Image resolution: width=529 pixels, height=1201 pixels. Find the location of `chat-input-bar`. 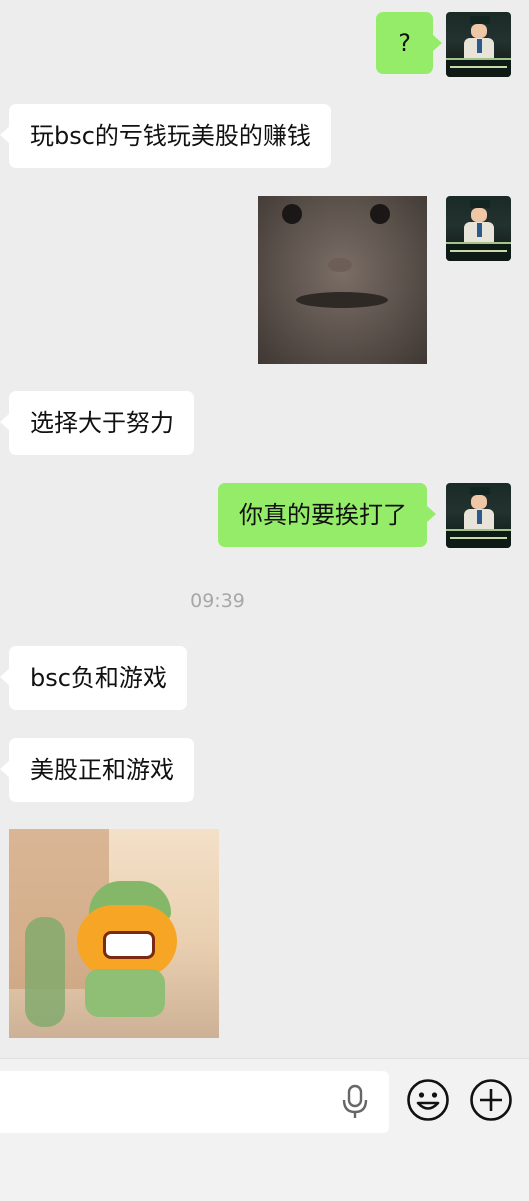

chat-input-bar is located at coordinates (264, 1129).